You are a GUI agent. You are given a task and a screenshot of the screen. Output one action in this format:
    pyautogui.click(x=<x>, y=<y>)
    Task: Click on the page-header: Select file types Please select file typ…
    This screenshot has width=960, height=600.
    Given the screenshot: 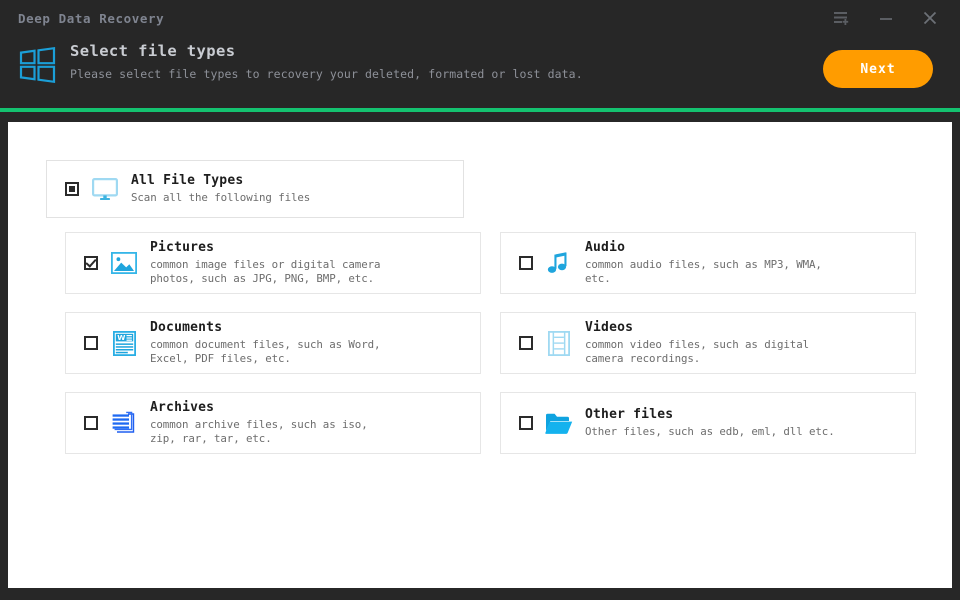 What is the action you would take?
    pyautogui.click(x=480, y=72)
    